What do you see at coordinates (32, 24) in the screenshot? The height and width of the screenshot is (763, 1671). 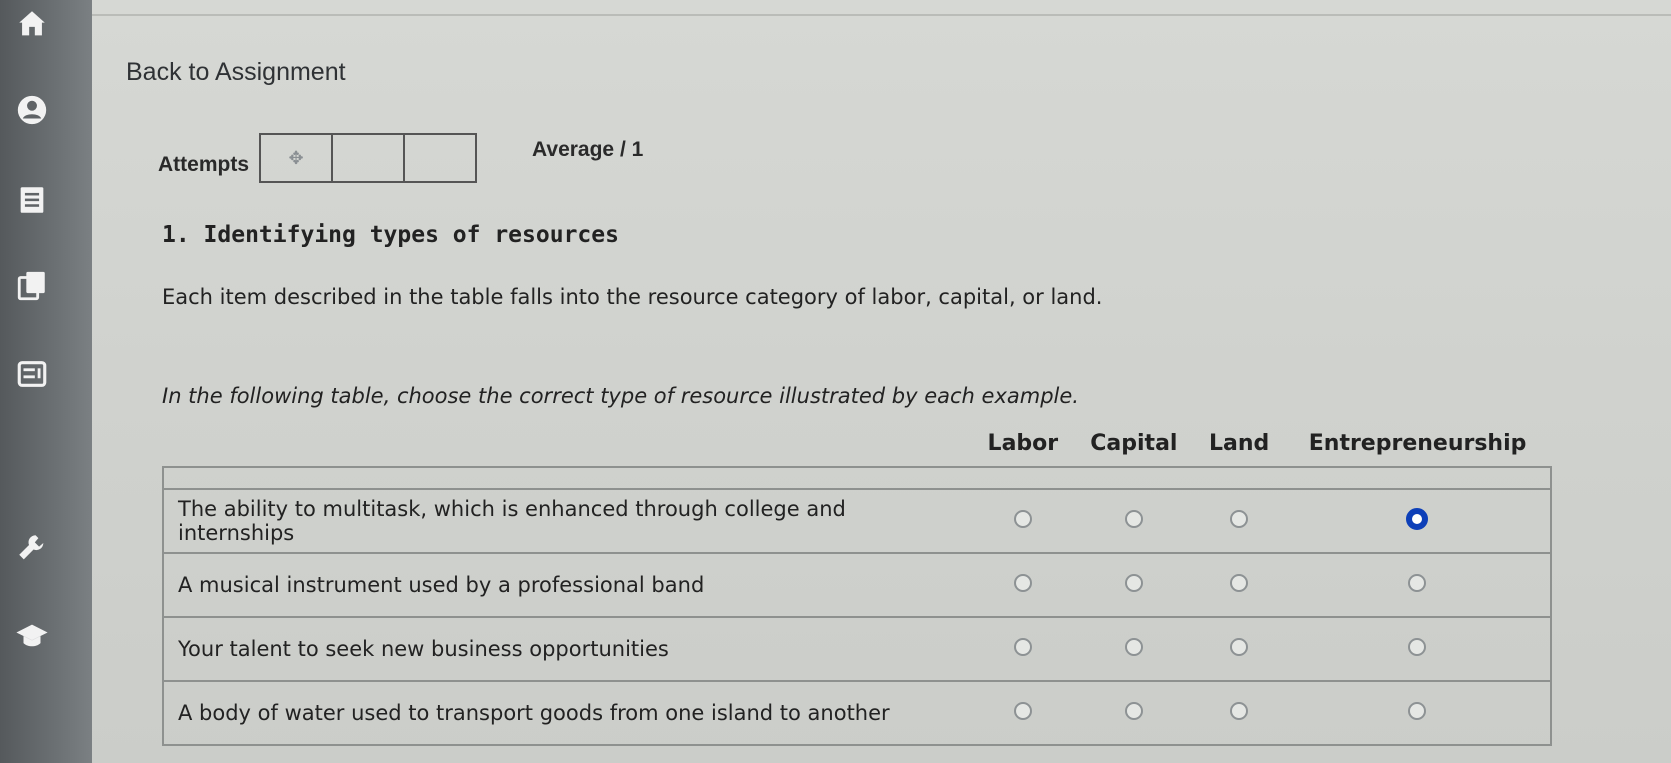 I see `home-icon` at bounding box center [32, 24].